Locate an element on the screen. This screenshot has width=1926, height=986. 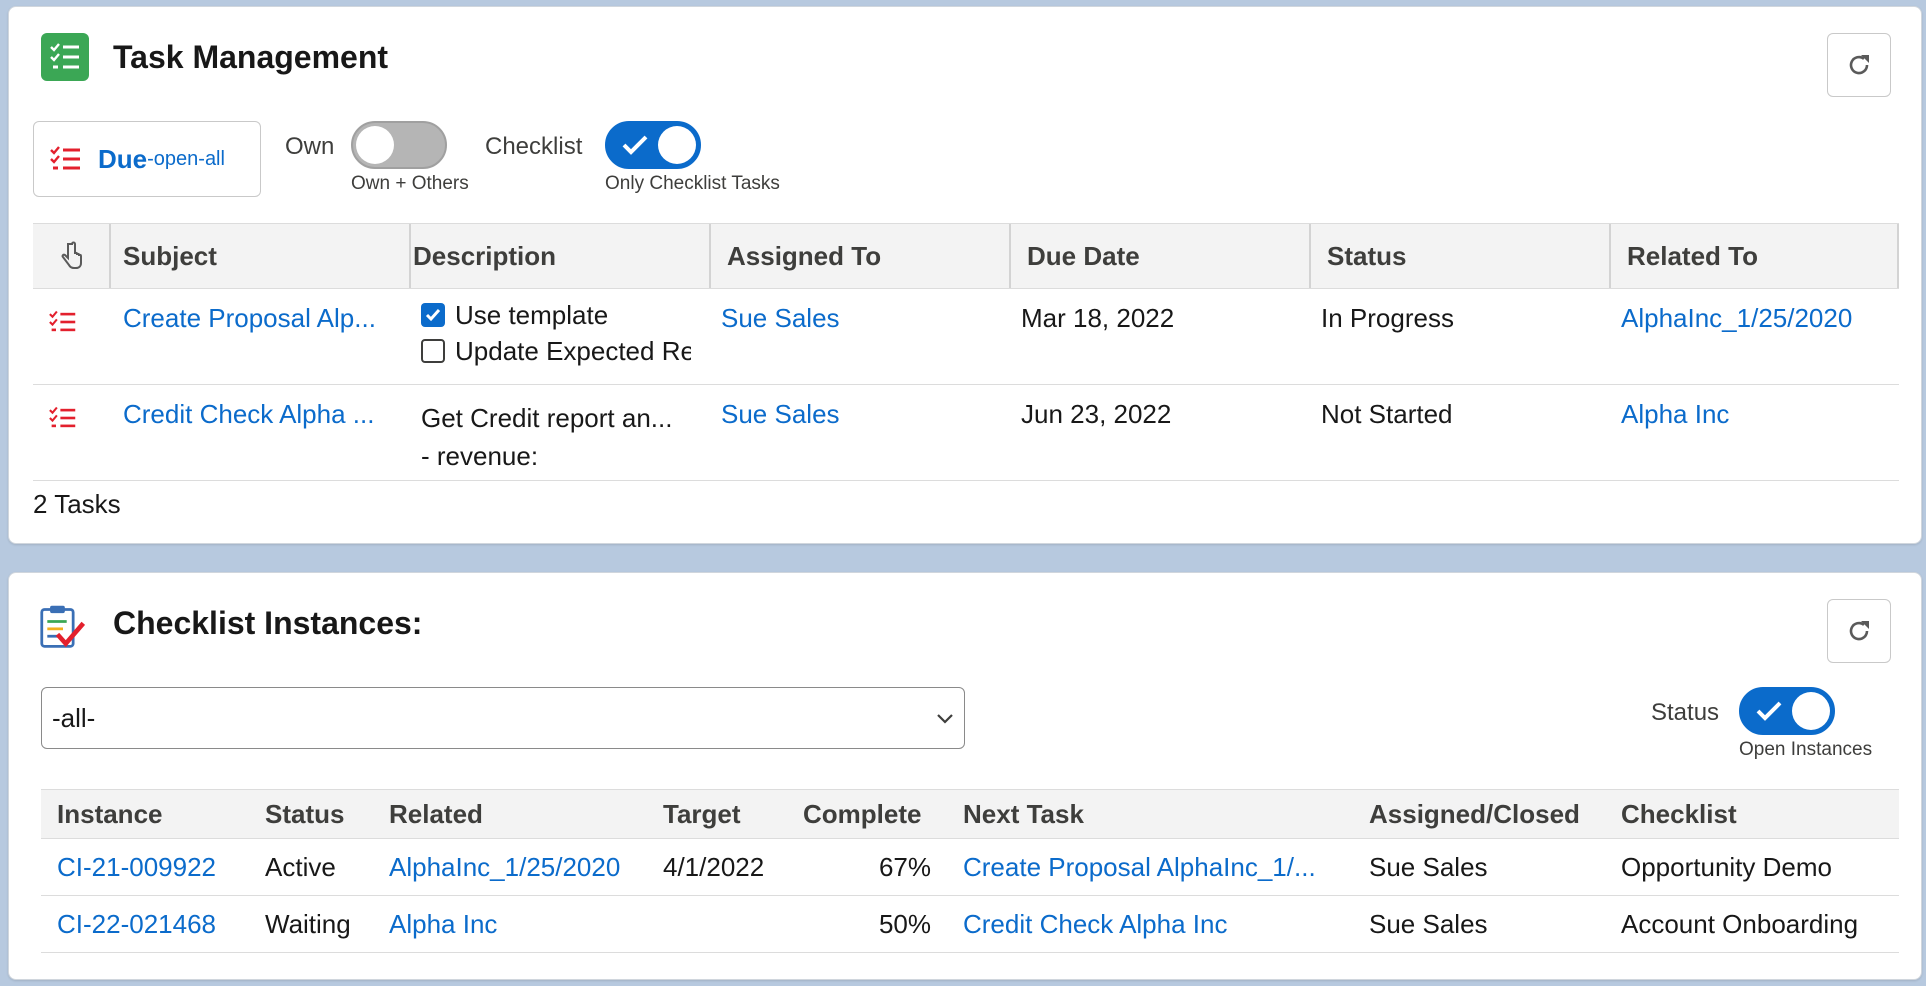
instance-status: Waiting is located at coordinates (308, 923).